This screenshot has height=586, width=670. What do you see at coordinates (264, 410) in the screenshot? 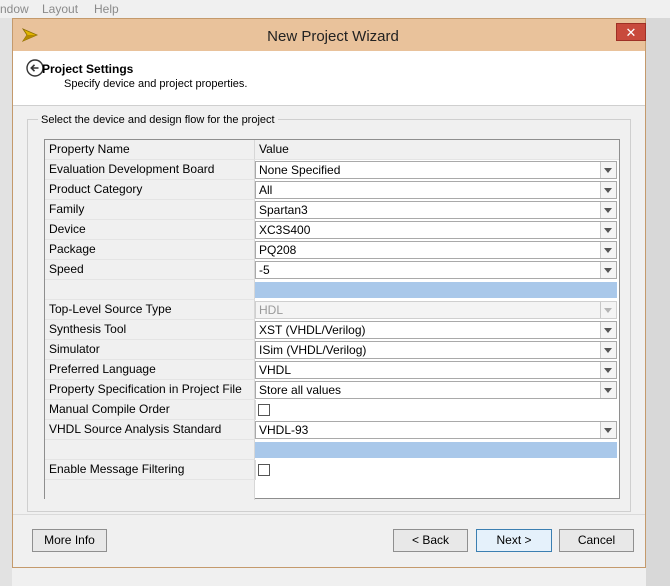
I see `manual-compile-order-checkbox` at bounding box center [264, 410].